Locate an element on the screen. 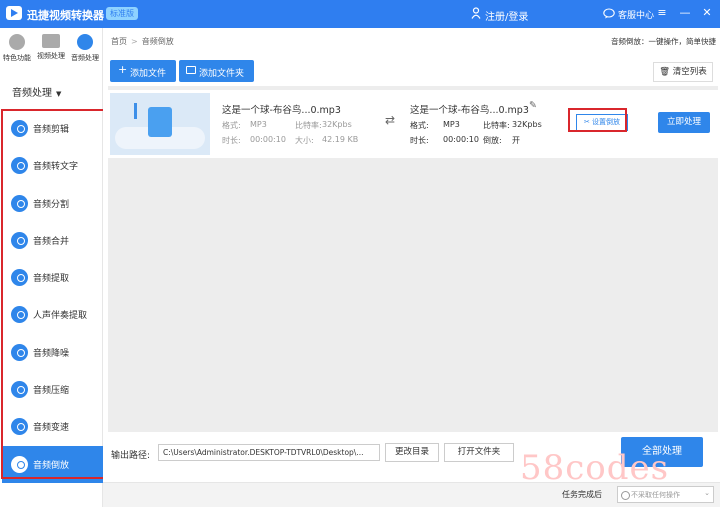 This screenshot has height=507, width=720. breadcrumb-home: 首页 is located at coordinates (119, 41).